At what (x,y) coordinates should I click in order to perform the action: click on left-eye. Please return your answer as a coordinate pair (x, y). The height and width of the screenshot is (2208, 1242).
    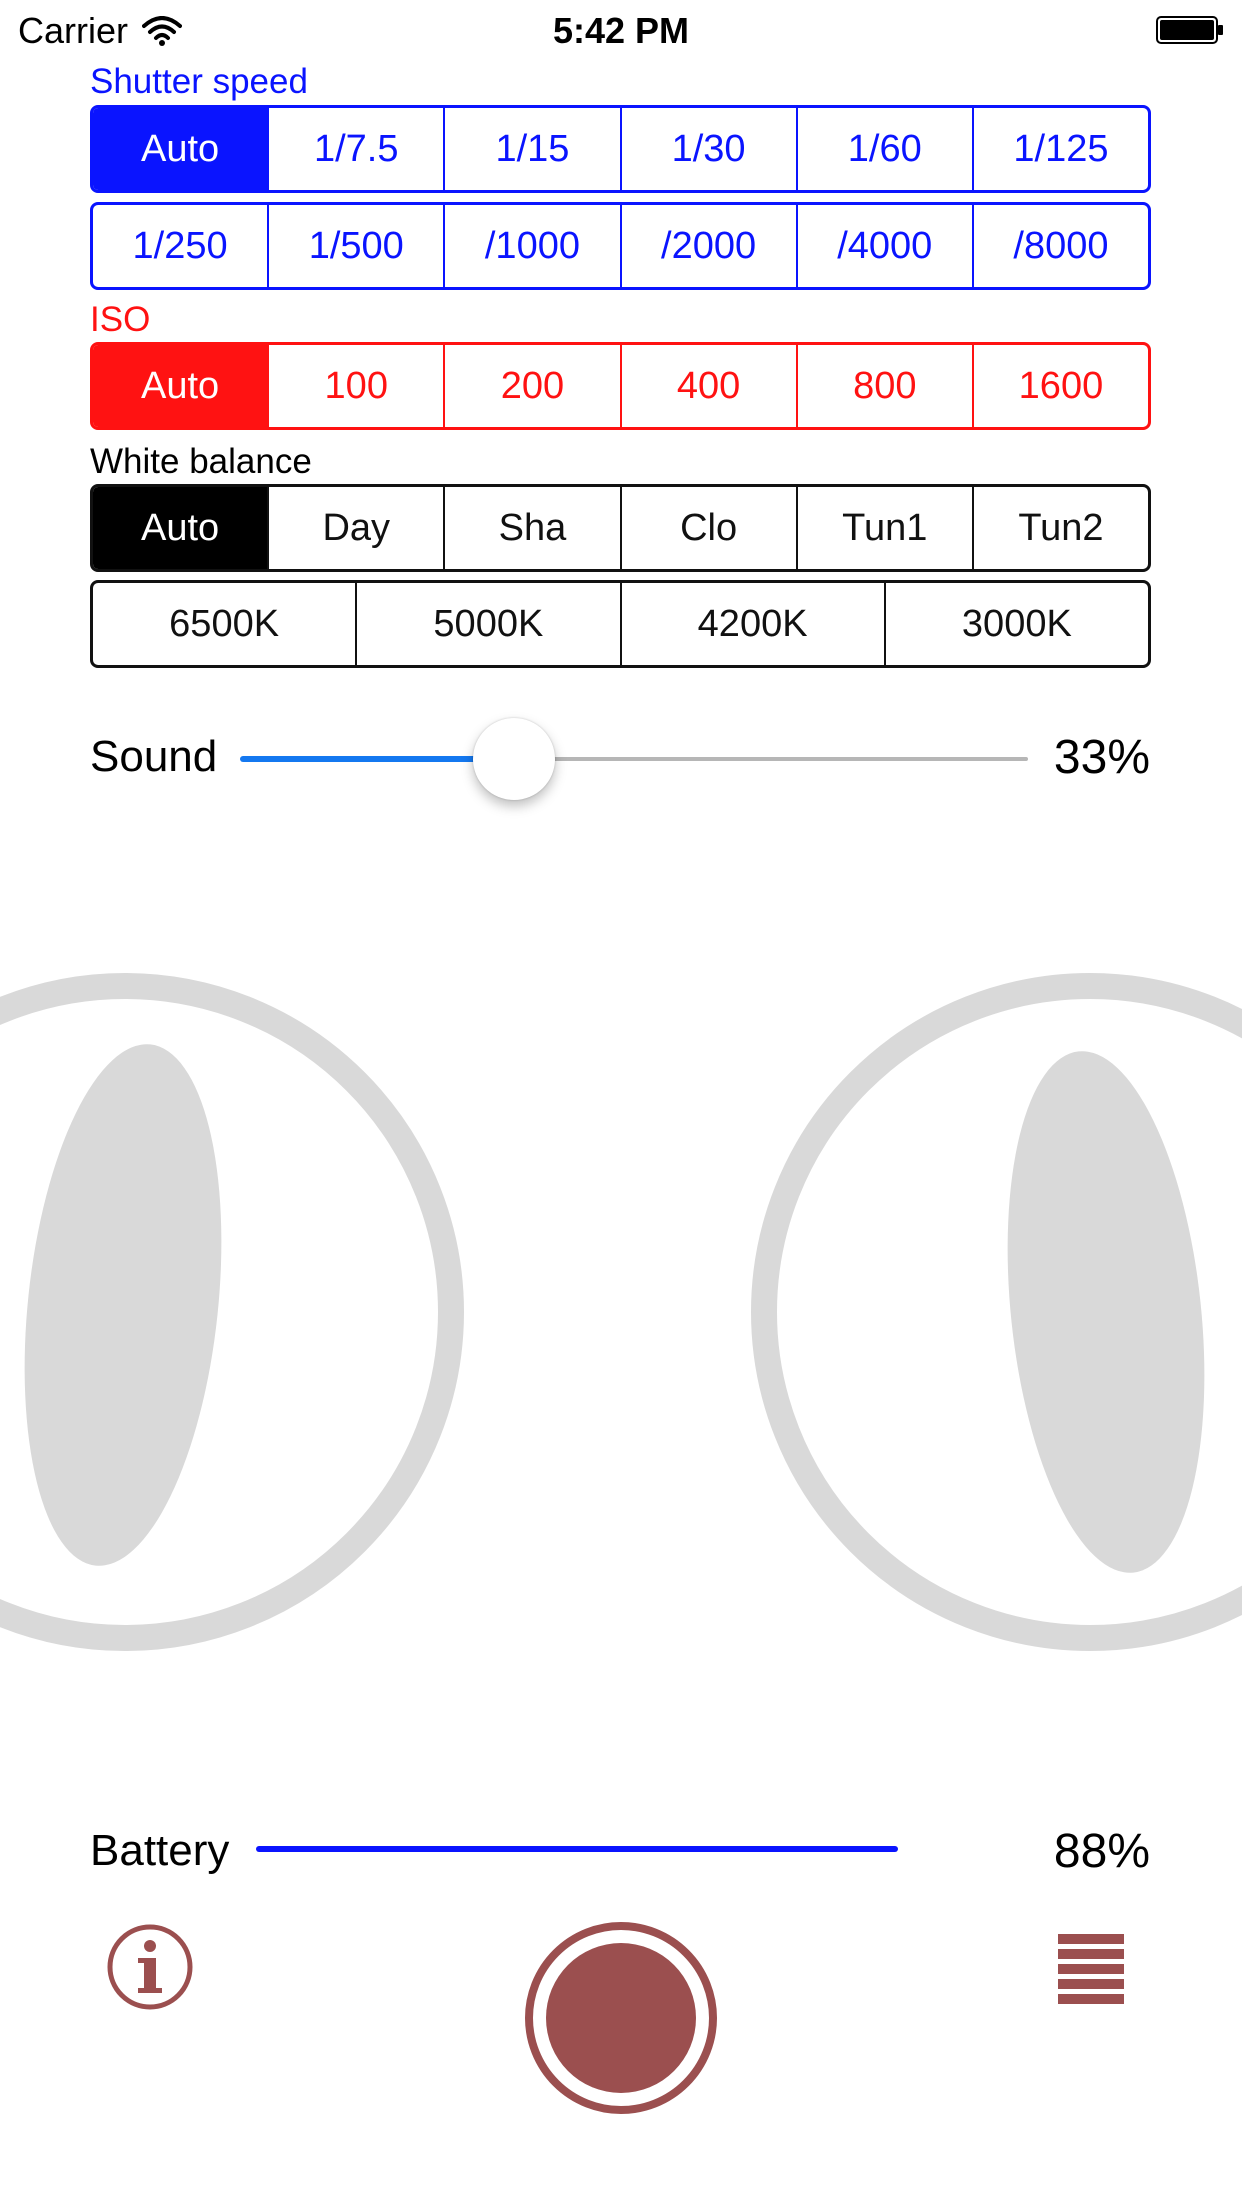
    Looking at the image, I should click on (232, 1312).